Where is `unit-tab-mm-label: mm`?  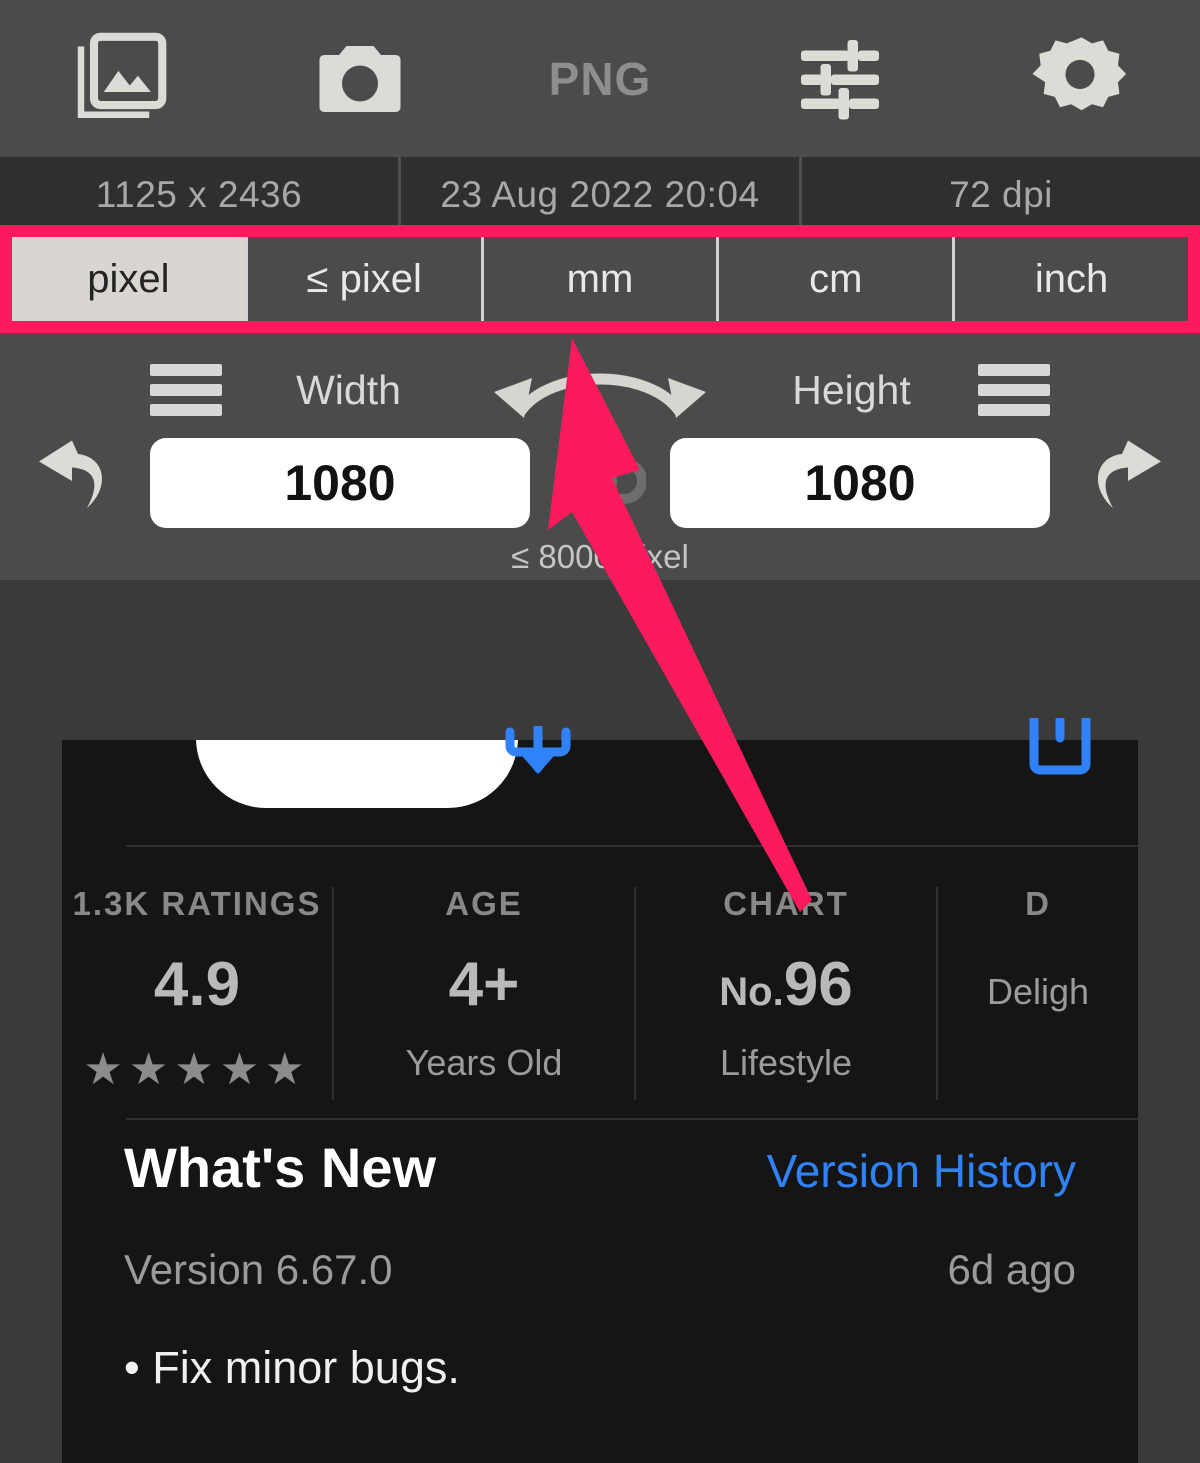 unit-tab-mm-label: mm is located at coordinates (600, 278).